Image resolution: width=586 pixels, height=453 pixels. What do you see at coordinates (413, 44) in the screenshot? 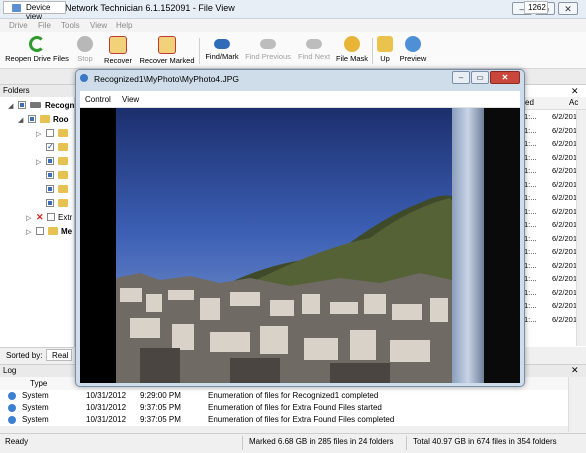
I see `preview-icon` at bounding box center [413, 44].